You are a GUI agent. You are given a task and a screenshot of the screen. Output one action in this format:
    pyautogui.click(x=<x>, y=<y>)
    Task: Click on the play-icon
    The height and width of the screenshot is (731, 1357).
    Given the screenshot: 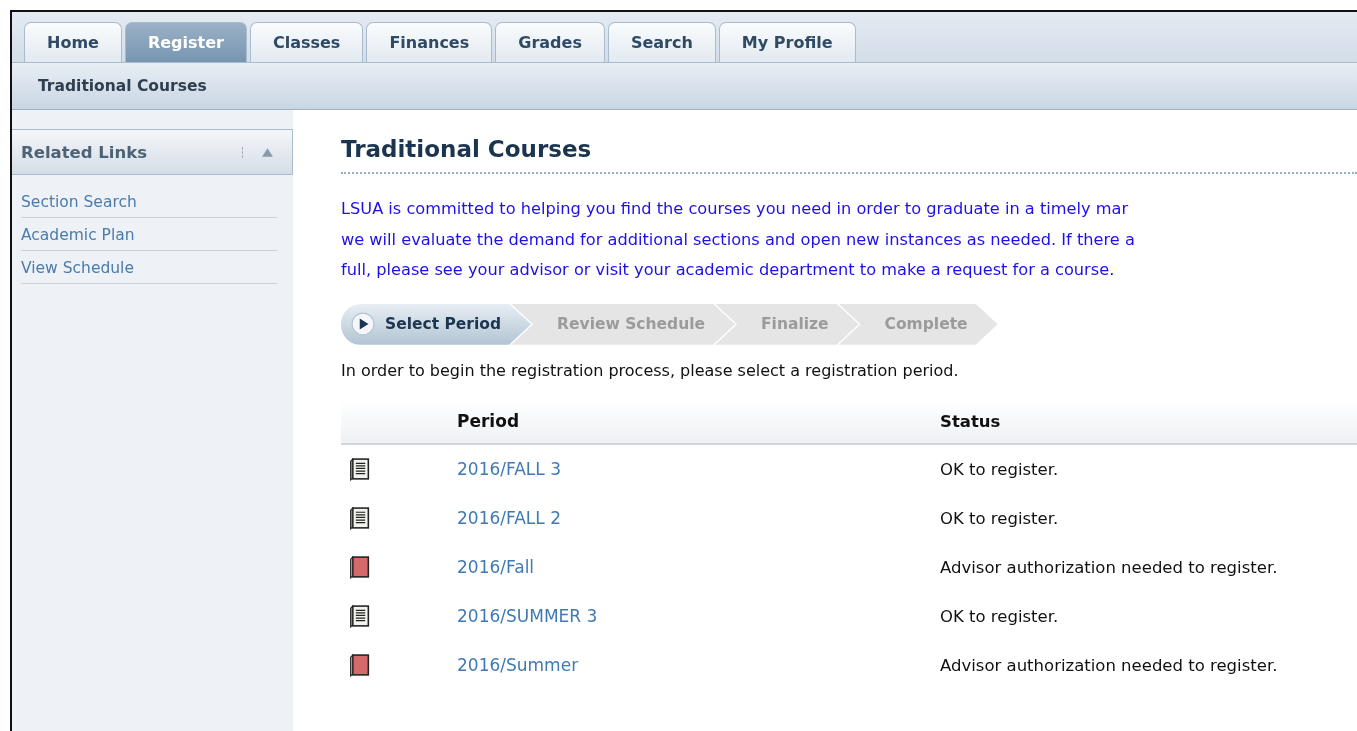 What is the action you would take?
    pyautogui.click(x=363, y=324)
    